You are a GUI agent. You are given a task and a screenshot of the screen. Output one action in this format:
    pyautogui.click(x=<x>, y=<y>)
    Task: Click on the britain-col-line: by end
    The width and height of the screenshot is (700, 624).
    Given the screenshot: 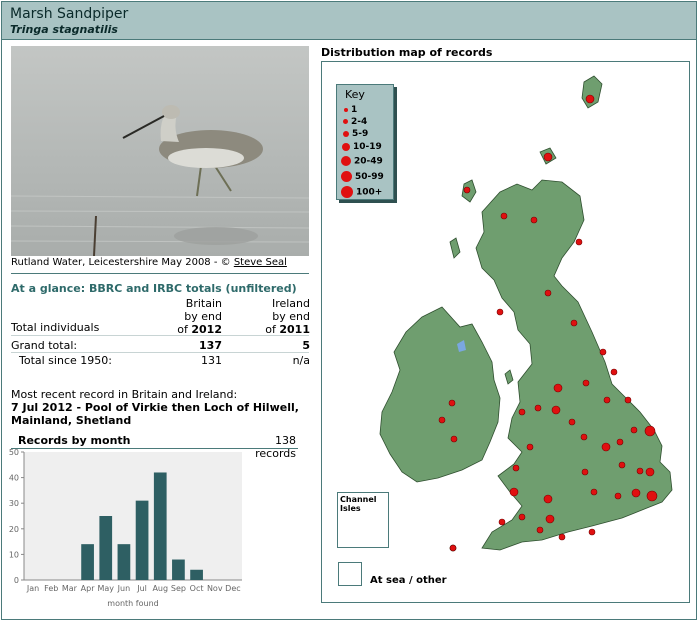 What is the action you would take?
    pyautogui.click(x=203, y=316)
    